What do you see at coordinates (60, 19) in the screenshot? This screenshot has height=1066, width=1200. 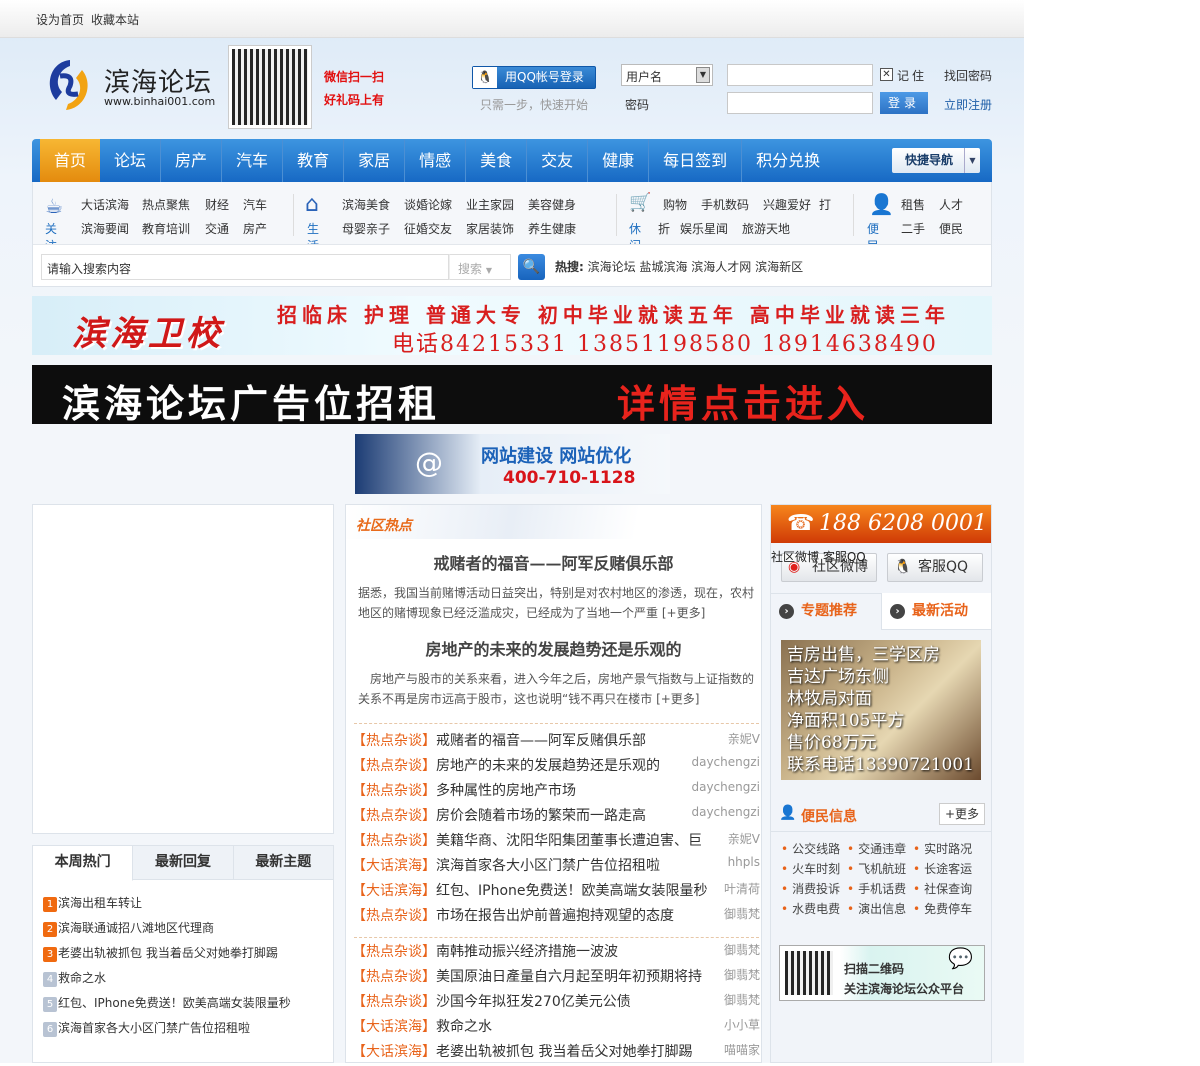 I see `set-home-link: 设为首页` at bounding box center [60, 19].